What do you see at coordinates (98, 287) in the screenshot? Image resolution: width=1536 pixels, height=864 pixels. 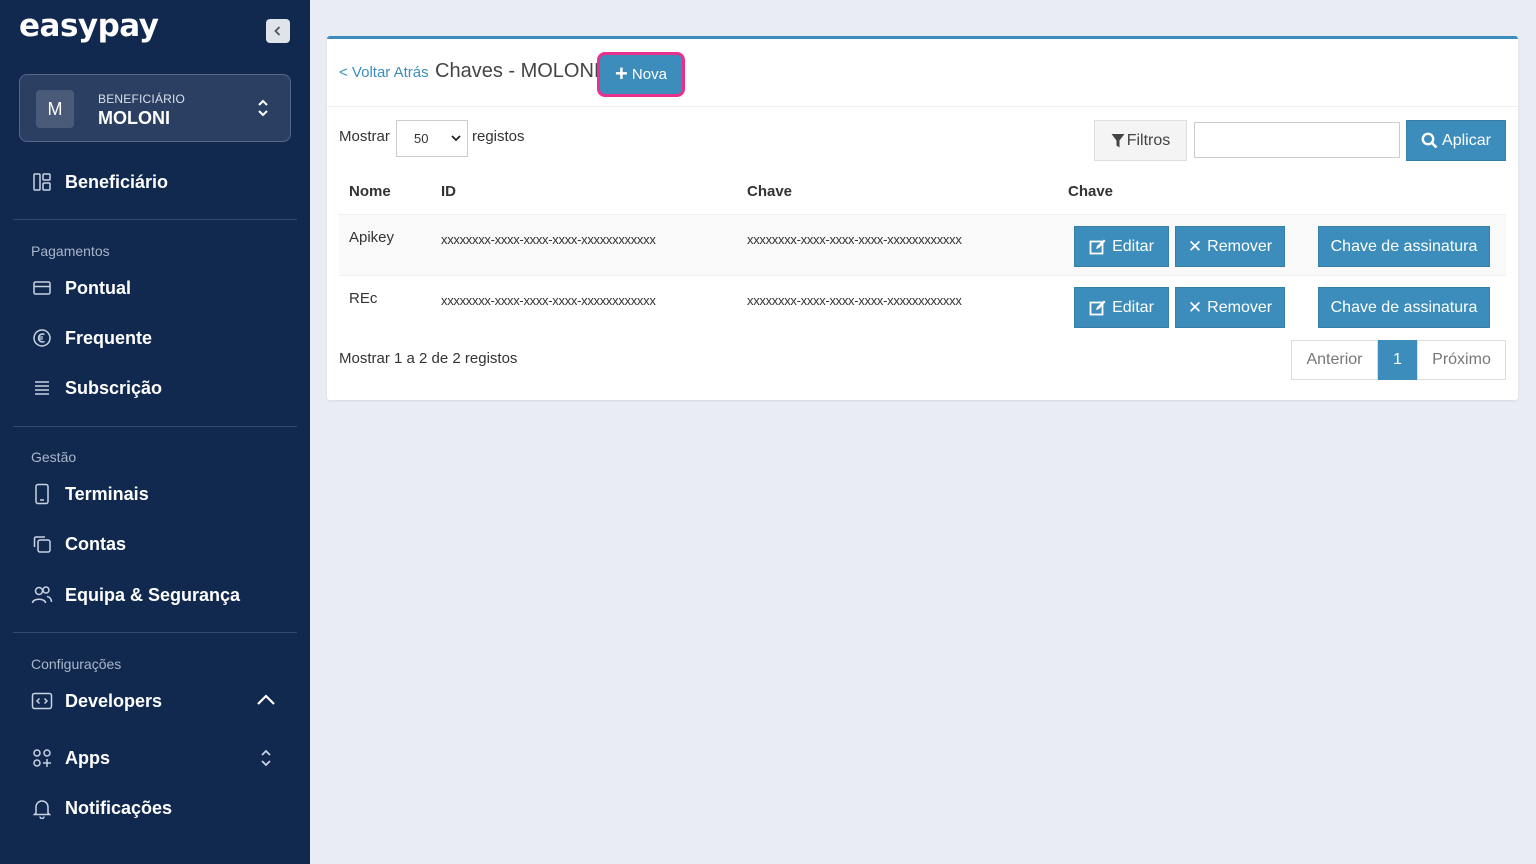 I see `sidebar-item-label: Pontual` at bounding box center [98, 287].